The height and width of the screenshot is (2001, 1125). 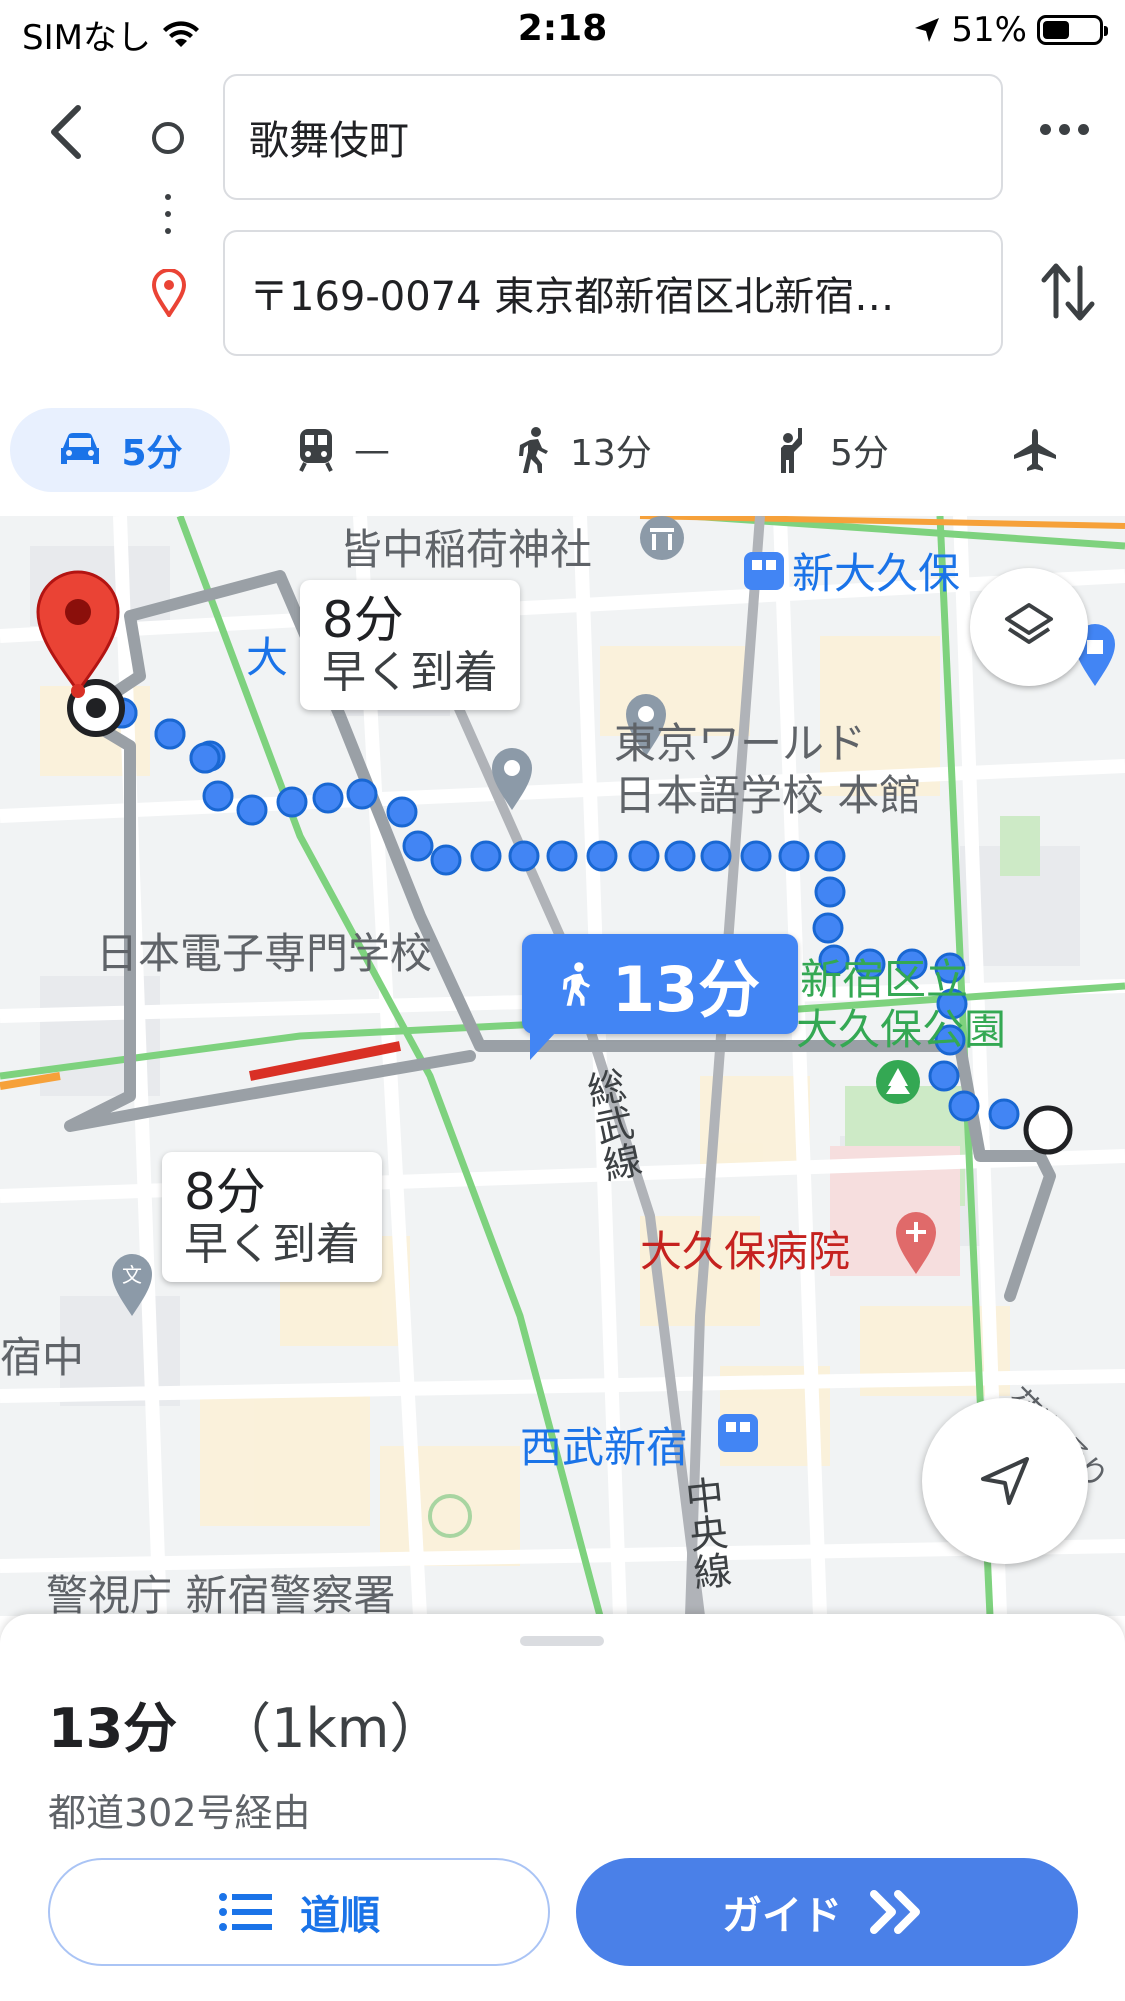 What do you see at coordinates (80, 448) in the screenshot?
I see `car-icon` at bounding box center [80, 448].